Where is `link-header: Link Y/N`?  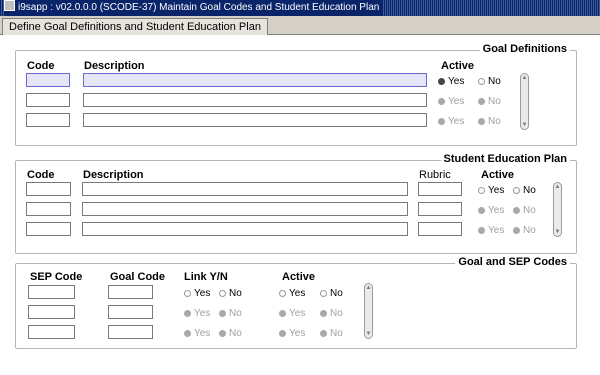
link-header: Link Y/N is located at coordinates (206, 277).